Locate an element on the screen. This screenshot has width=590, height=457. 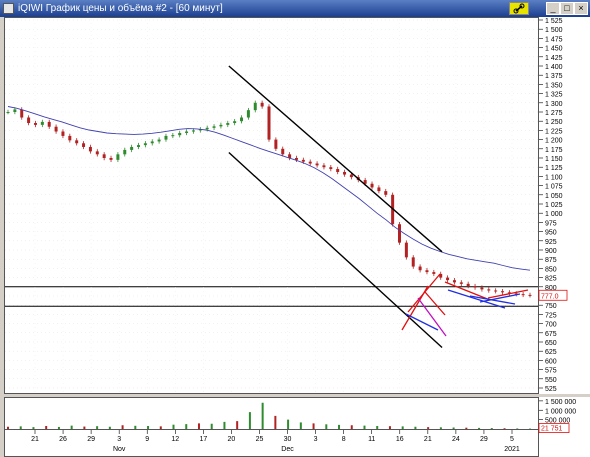
time-tick-label: 24 is located at coordinates (456, 439).